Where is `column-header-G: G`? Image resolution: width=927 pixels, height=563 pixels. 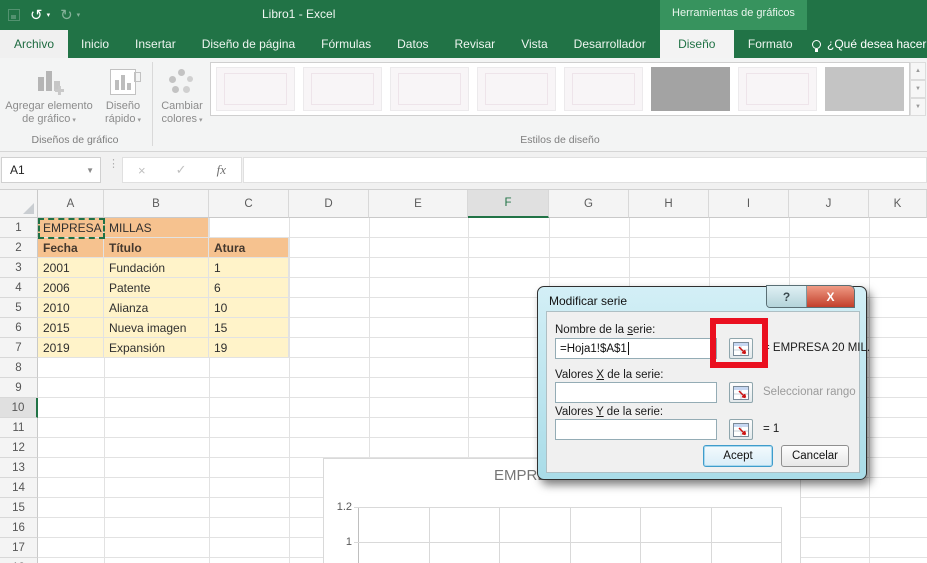
column-header-G: G is located at coordinates (589, 204).